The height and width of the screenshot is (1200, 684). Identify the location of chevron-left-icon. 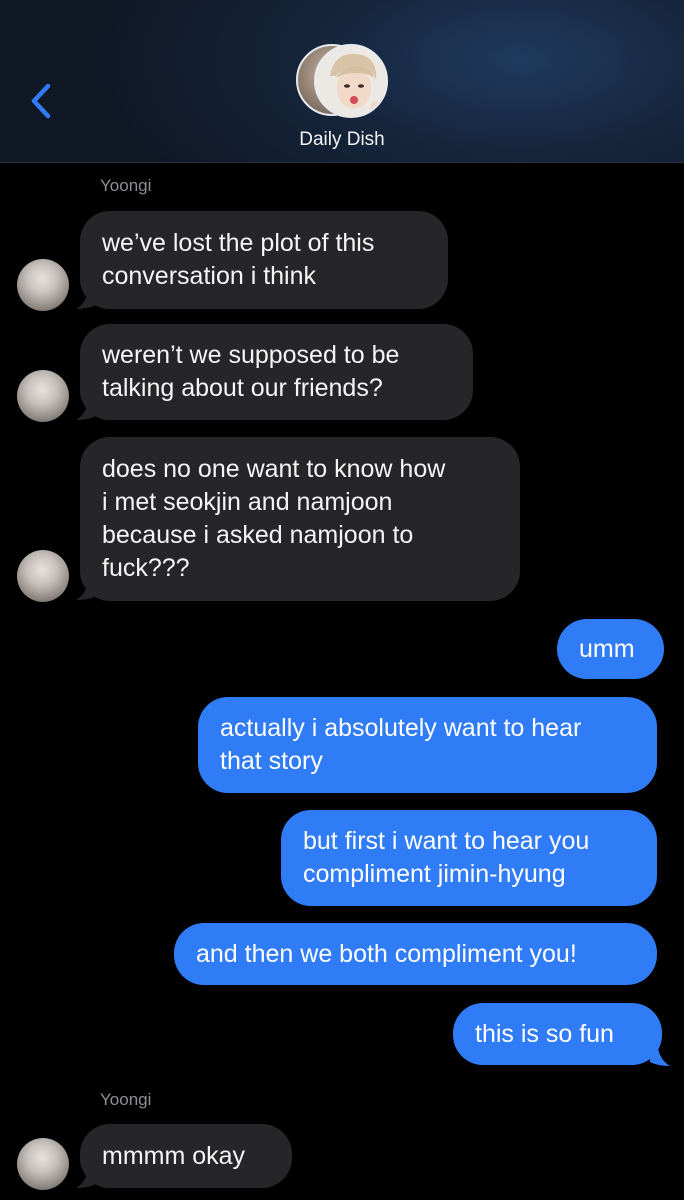
(41, 101).